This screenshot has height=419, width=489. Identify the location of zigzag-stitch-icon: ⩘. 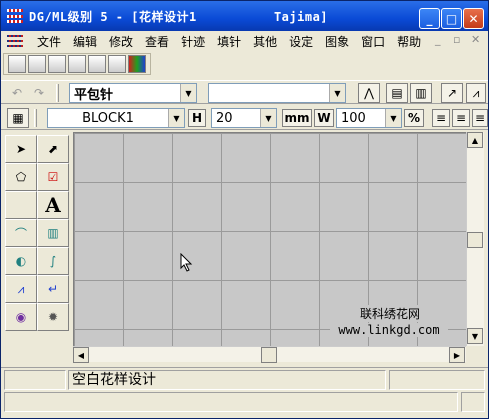
(21, 289).